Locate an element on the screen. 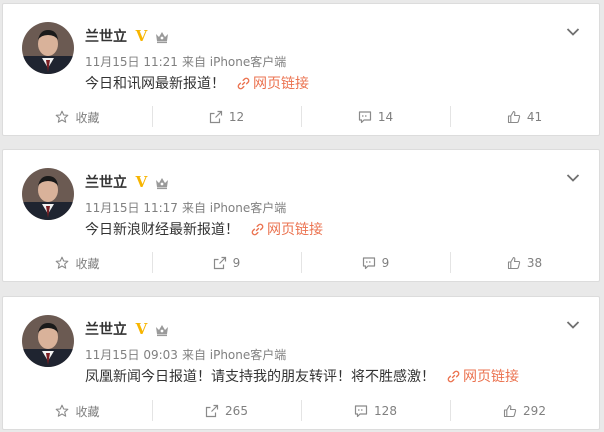  like-button: 41 is located at coordinates (524, 117).